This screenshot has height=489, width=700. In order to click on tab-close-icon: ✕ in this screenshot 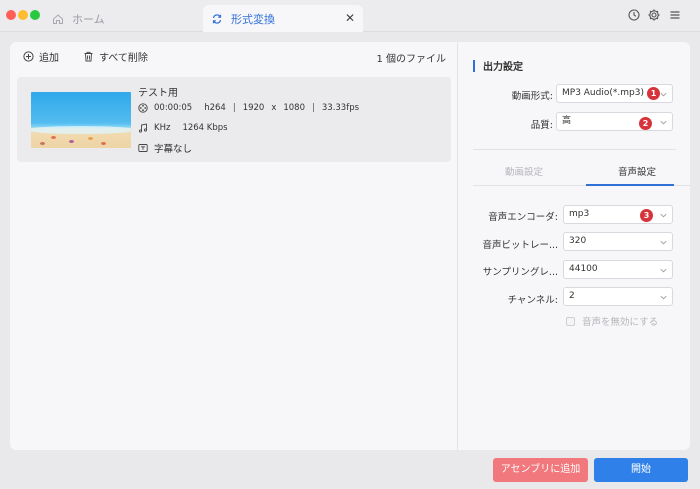, I will do `click(350, 18)`.